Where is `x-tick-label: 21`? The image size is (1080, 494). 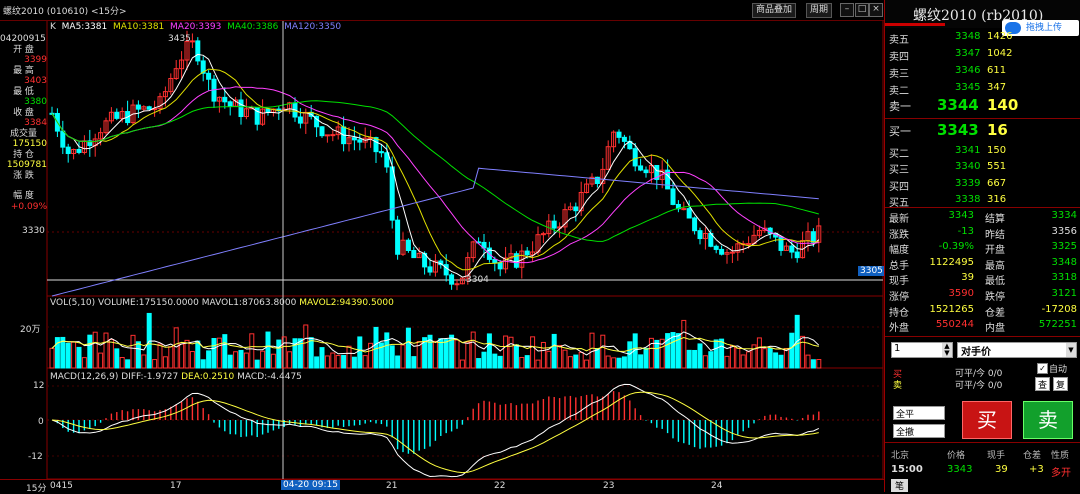 x-tick-label: 21 is located at coordinates (392, 486).